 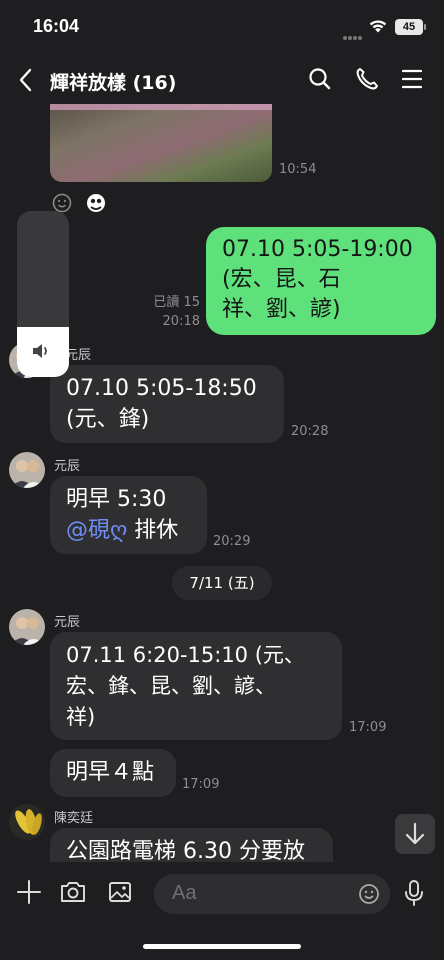 I want to click on incoming-message-bubble: 07.11 6:20-15:10 (元、 宏、鋒、昆、劉、諺、 祥), so click(x=196, y=686).